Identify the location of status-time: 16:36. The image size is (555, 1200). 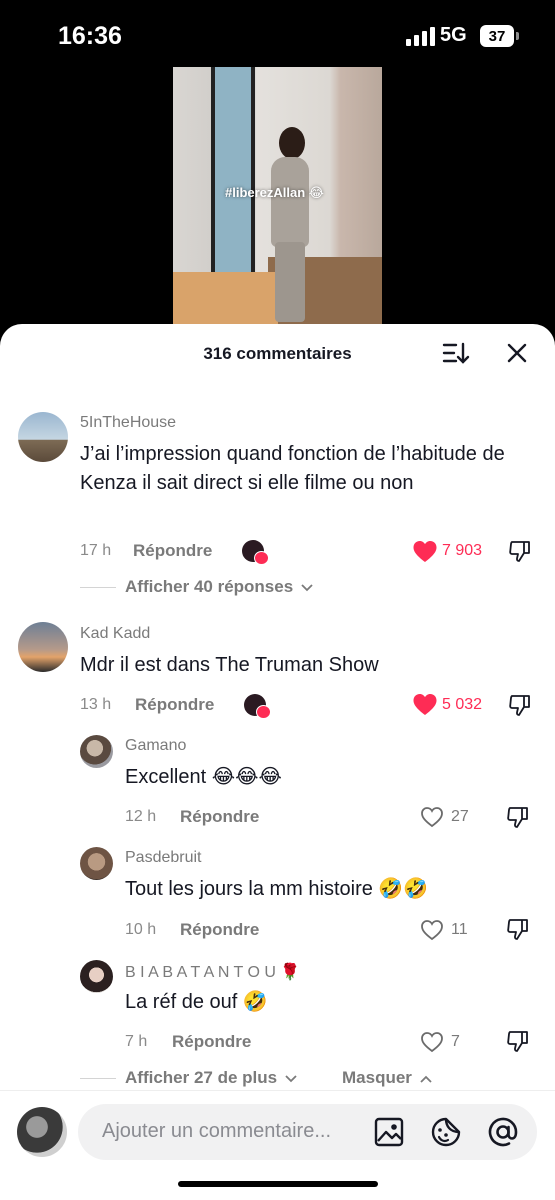
(90, 36).